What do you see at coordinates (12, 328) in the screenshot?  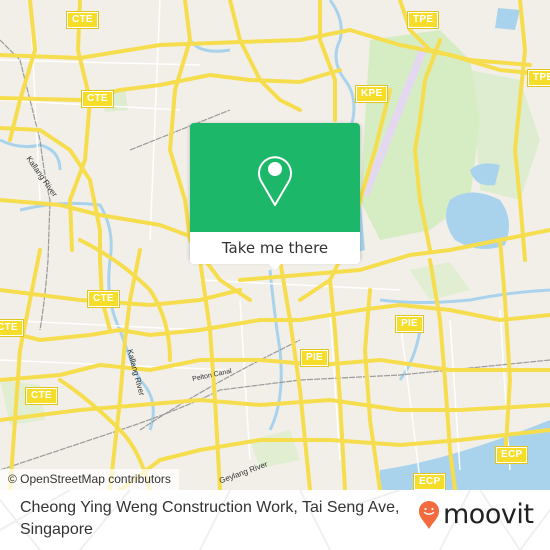 I see `cte-shield-5: CTE` at bounding box center [12, 328].